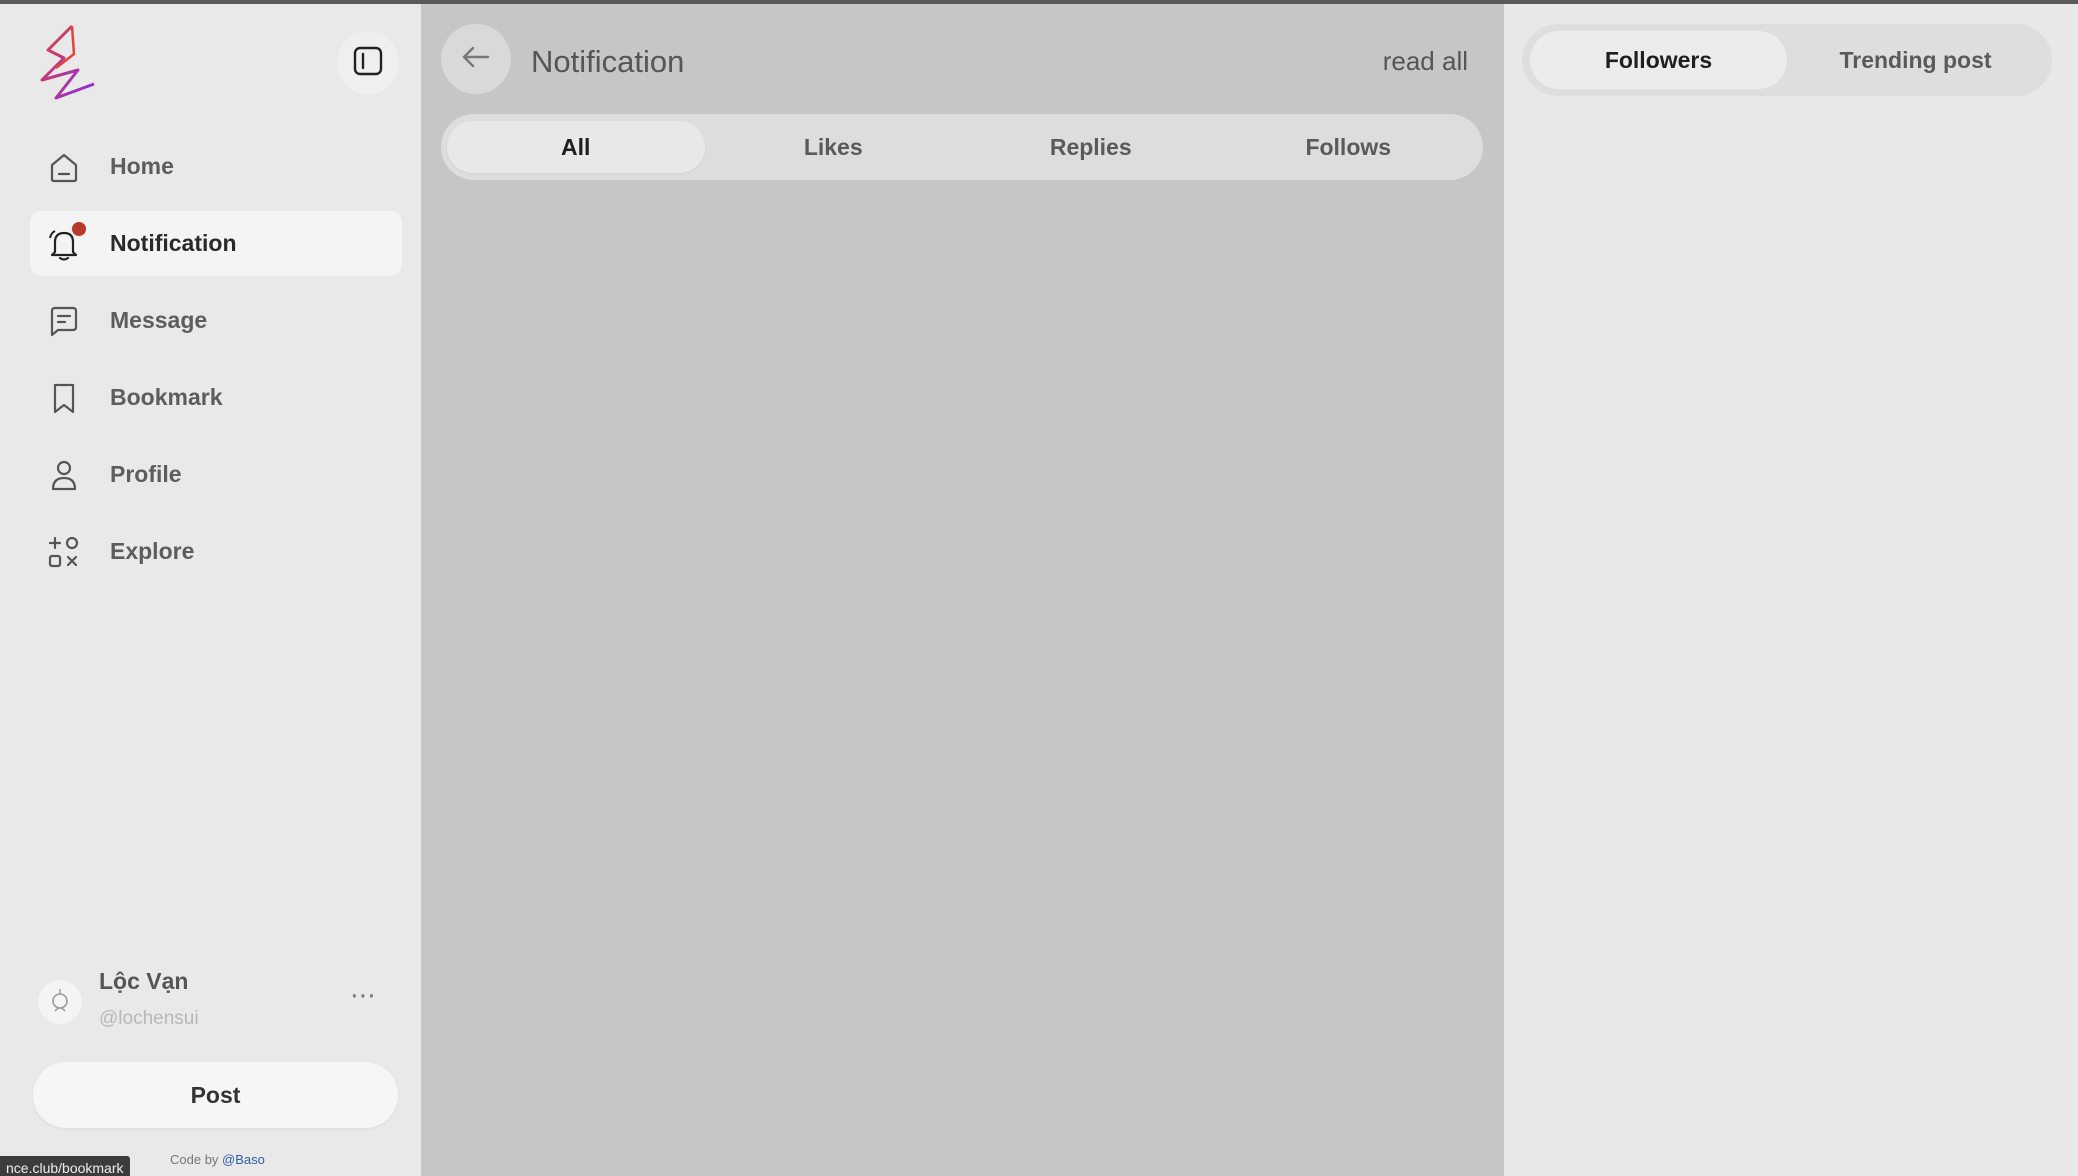 The image size is (2078, 1176). Describe the element at coordinates (65, 1166) in the screenshot. I see `status-bar-url: nce.club/bookmark` at that location.